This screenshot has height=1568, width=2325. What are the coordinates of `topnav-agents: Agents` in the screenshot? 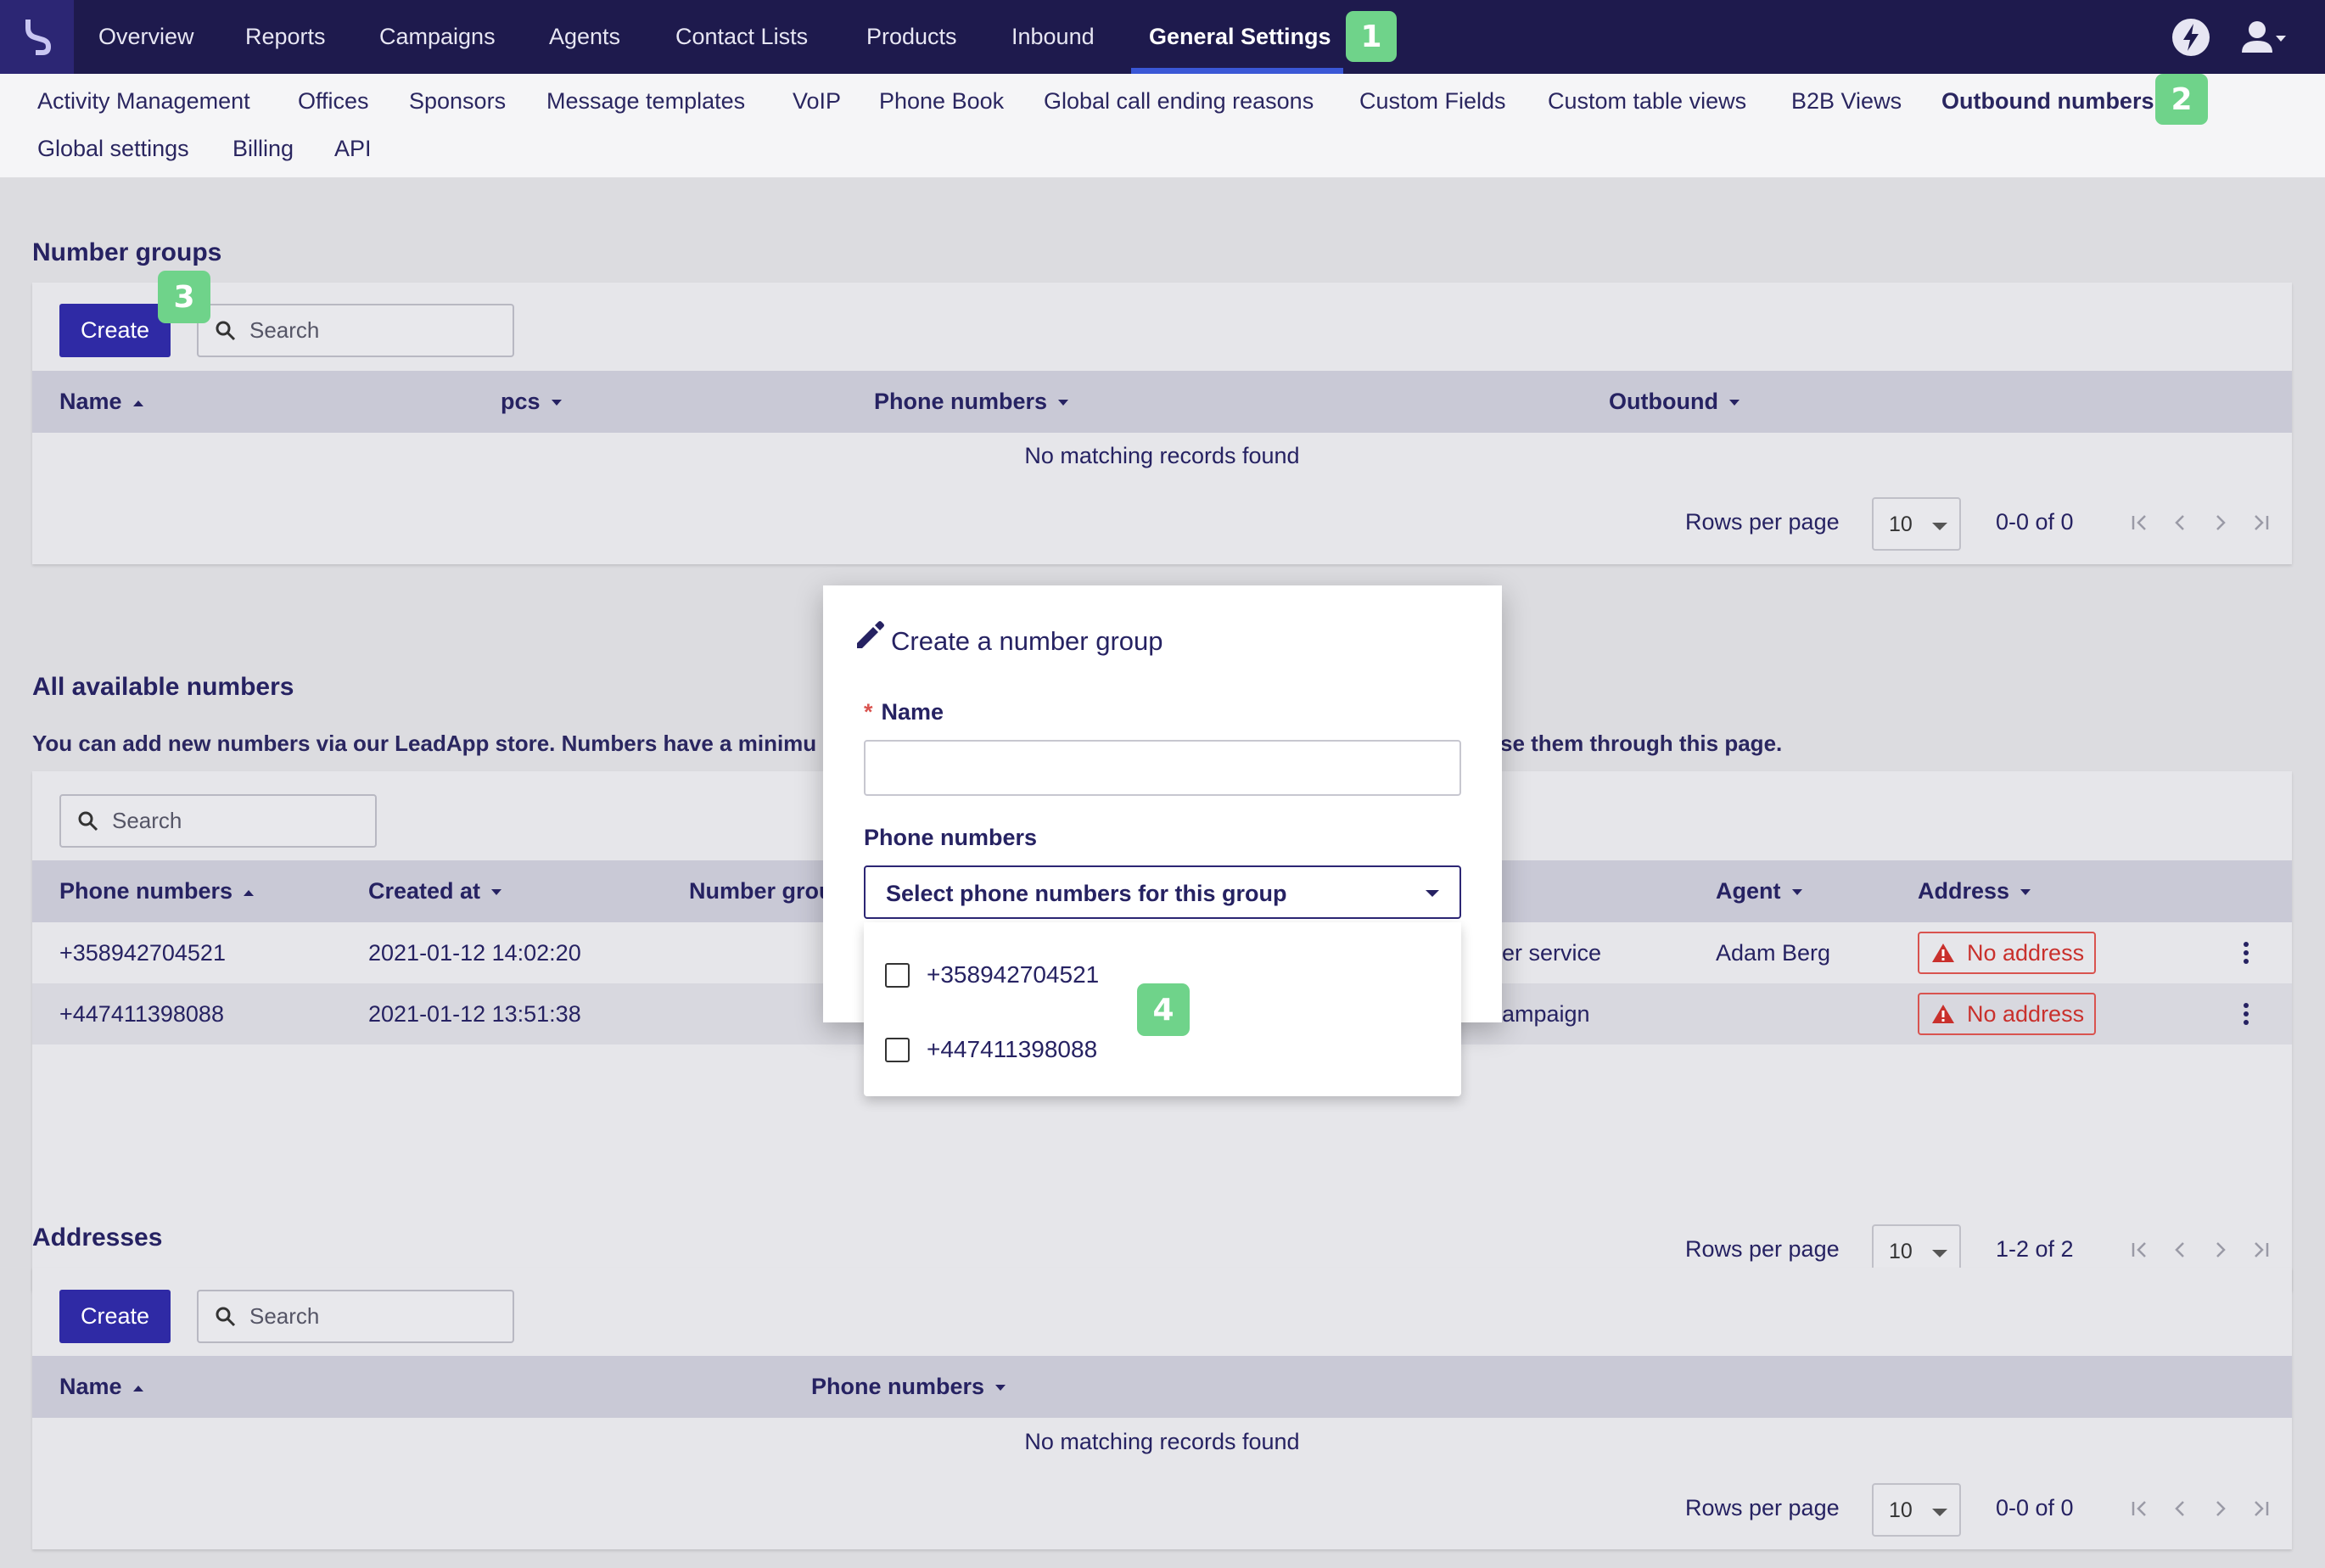 It's located at (585, 37).